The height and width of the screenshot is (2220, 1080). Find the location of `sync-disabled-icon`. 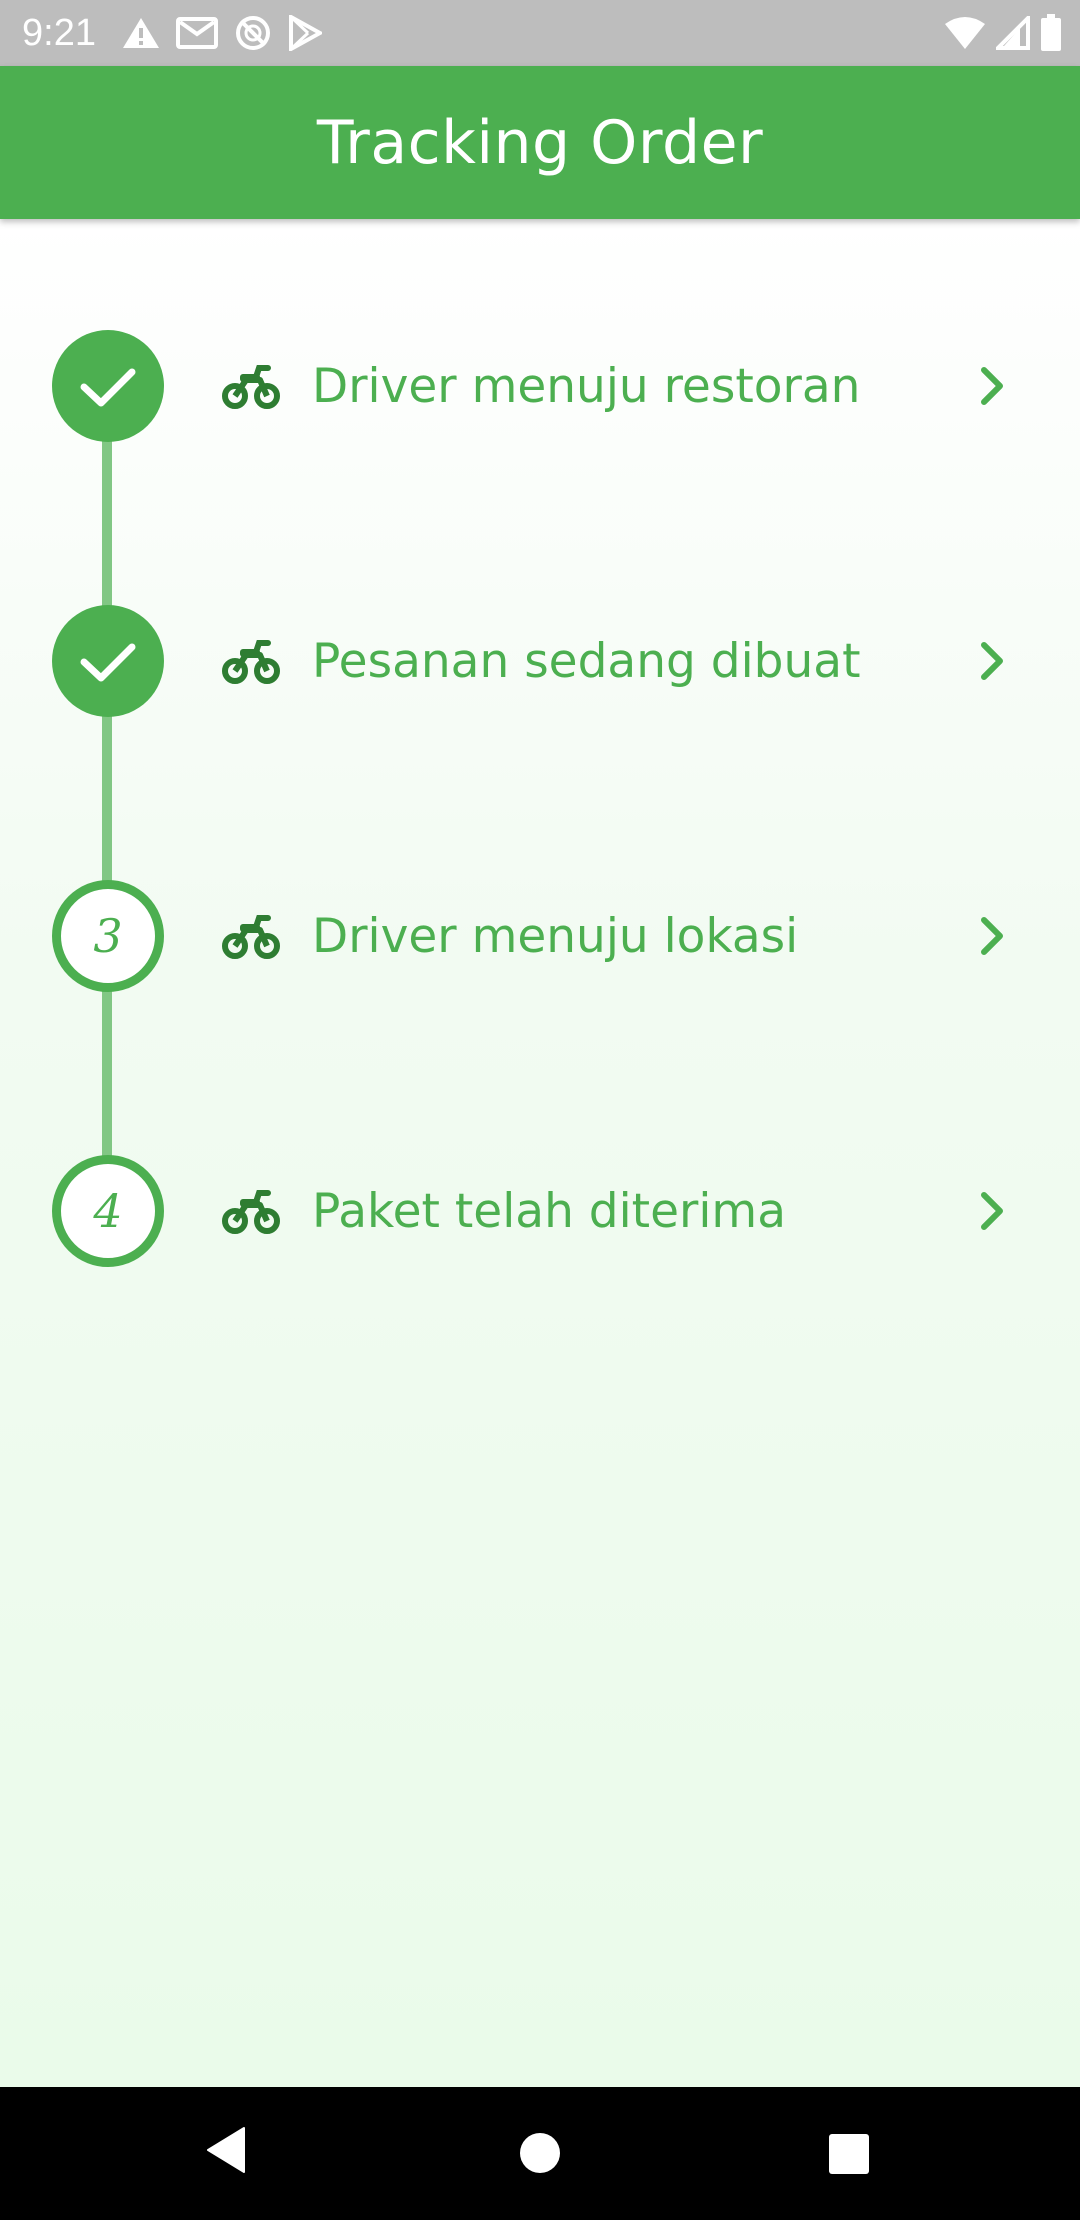

sync-disabled-icon is located at coordinates (253, 33).